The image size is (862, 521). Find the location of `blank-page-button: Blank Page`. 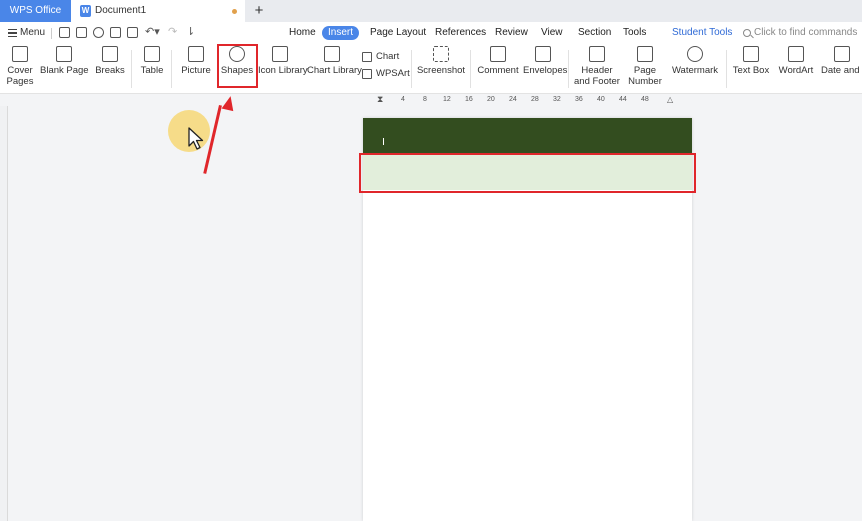

blank-page-button: Blank Page is located at coordinates (64, 61).